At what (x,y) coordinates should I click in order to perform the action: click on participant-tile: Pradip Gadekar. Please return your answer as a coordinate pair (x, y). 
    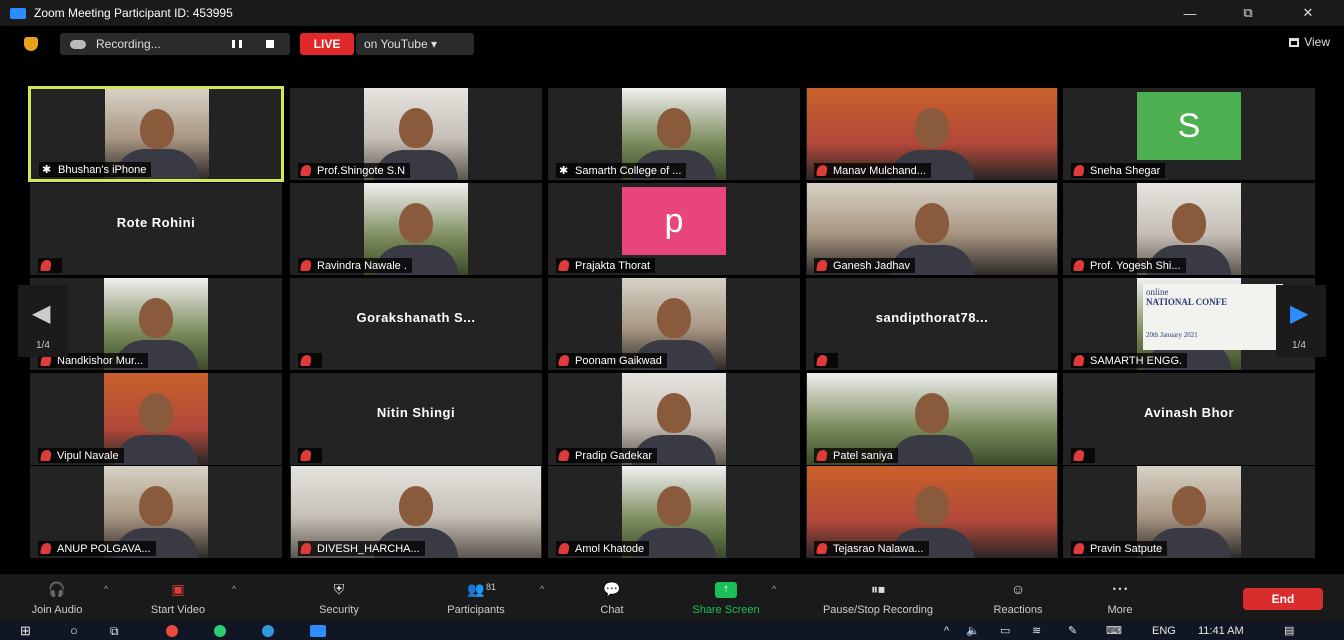
    Looking at the image, I should click on (674, 419).